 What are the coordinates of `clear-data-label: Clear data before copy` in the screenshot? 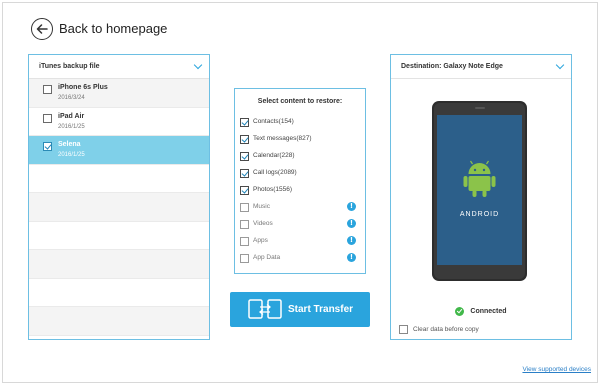 It's located at (446, 329).